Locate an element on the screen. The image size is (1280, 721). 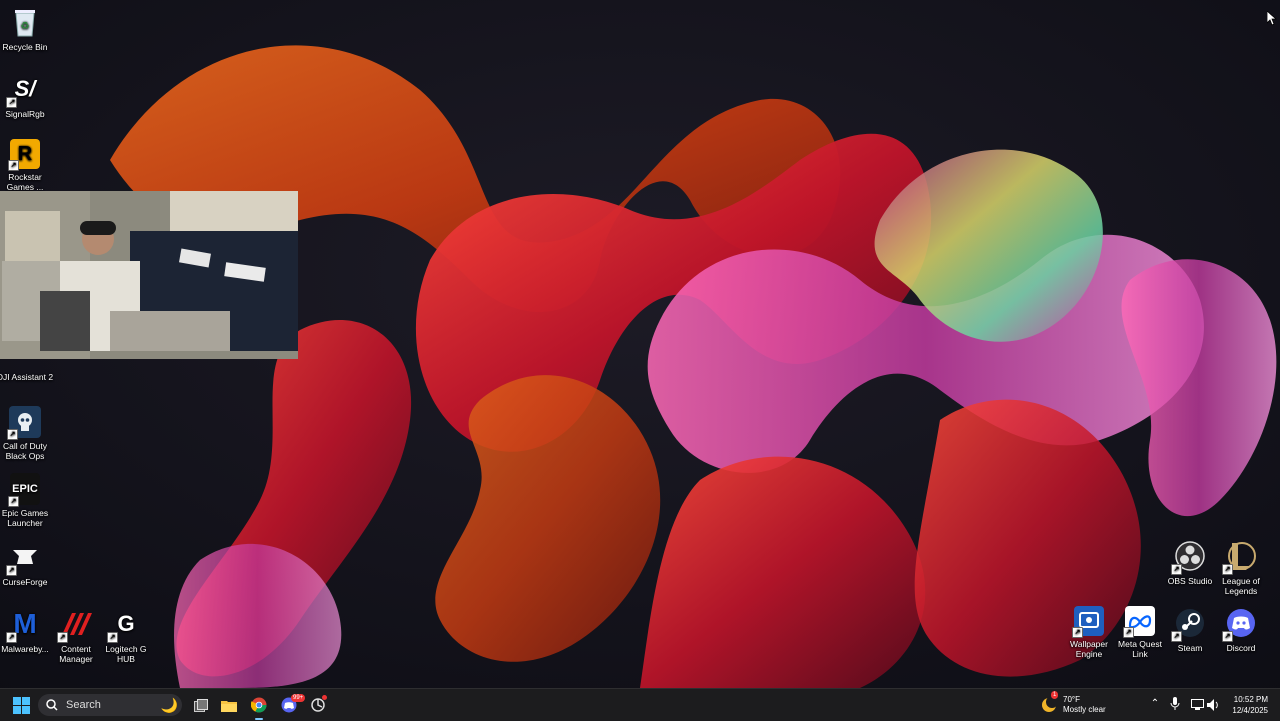
desktop-icon-epic-games: EPIC ↗ Epic Games Launcher is located at coordinates (27, 500).